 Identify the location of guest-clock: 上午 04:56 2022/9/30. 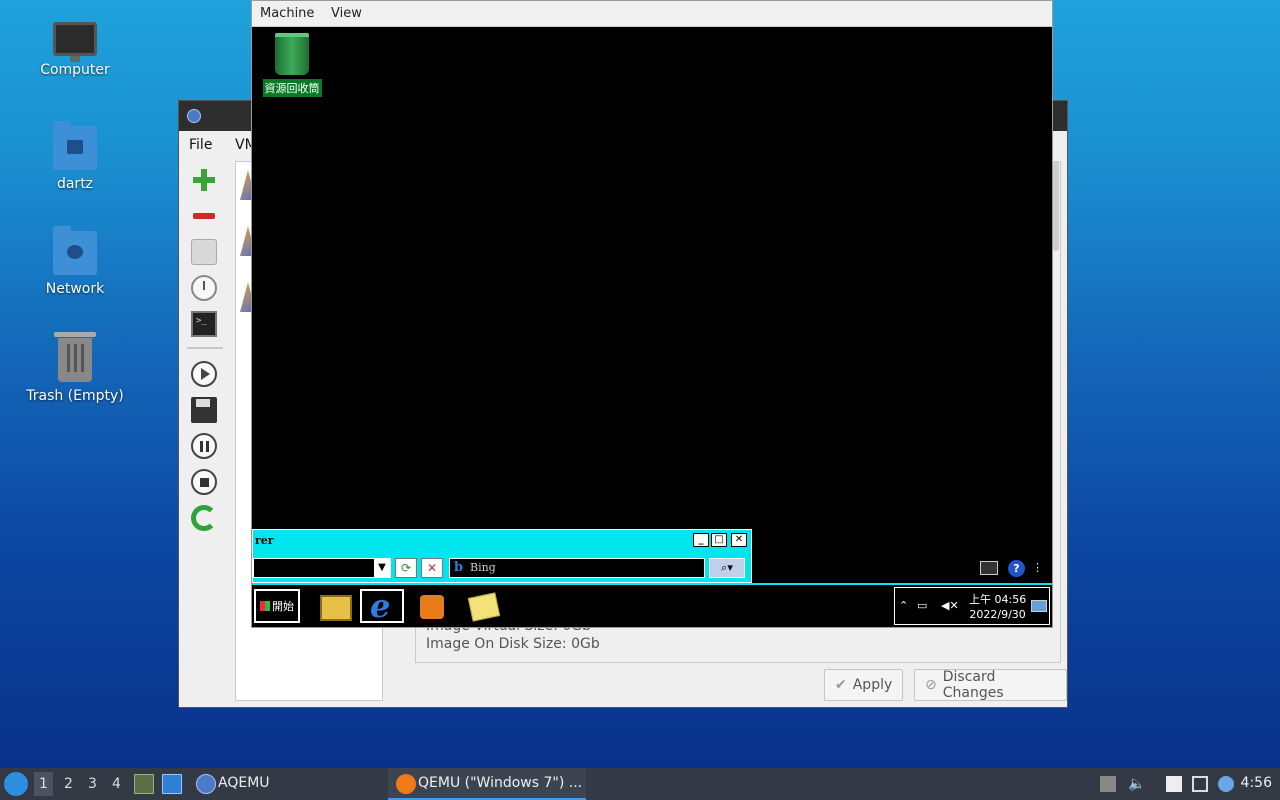
(997, 607).